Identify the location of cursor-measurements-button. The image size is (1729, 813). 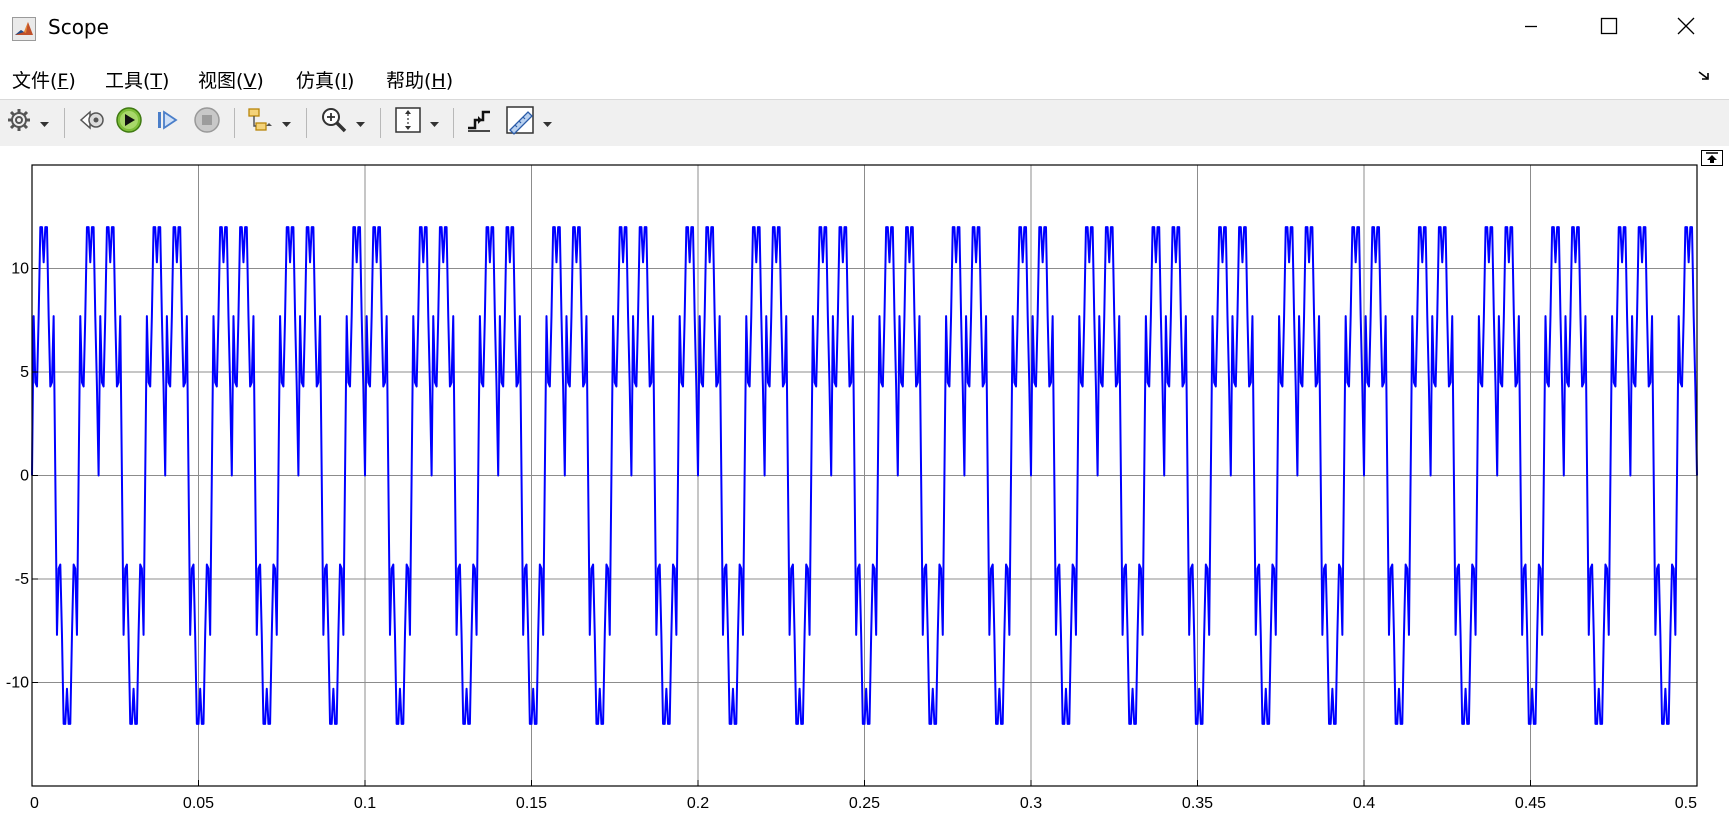
(528, 122).